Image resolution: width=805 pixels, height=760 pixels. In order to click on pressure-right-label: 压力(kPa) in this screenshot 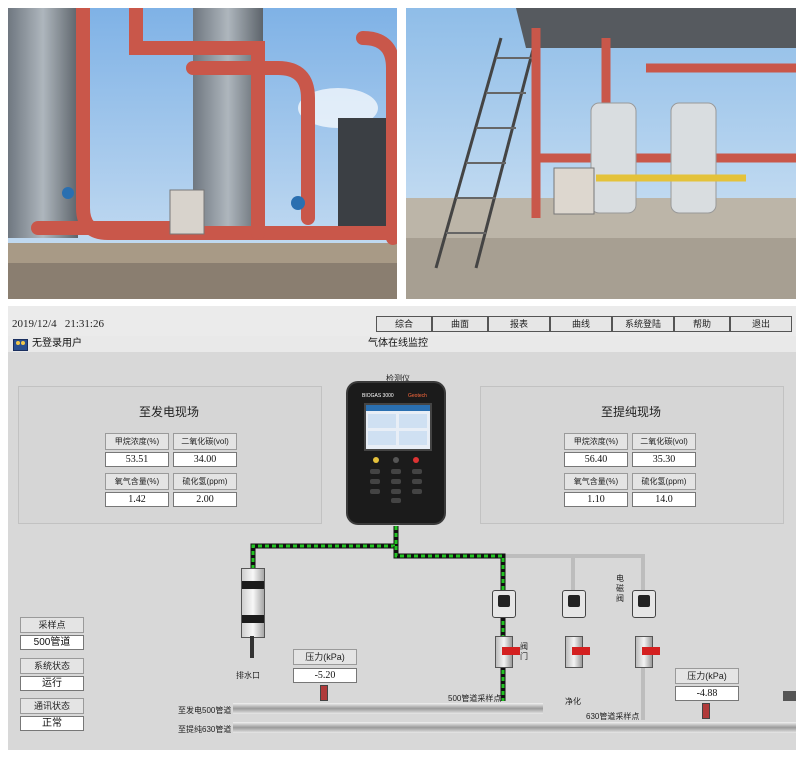, I will do `click(707, 676)`.